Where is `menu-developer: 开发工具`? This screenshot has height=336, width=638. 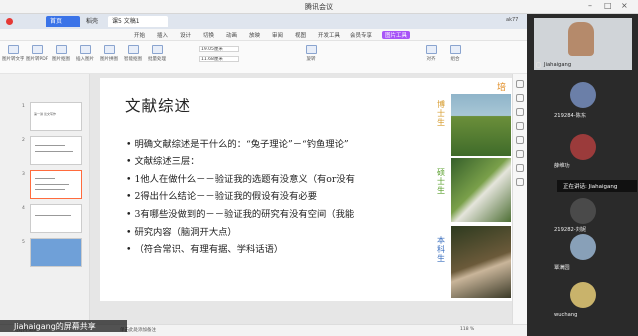
menu-developer: 开发工具 is located at coordinates (329, 35).